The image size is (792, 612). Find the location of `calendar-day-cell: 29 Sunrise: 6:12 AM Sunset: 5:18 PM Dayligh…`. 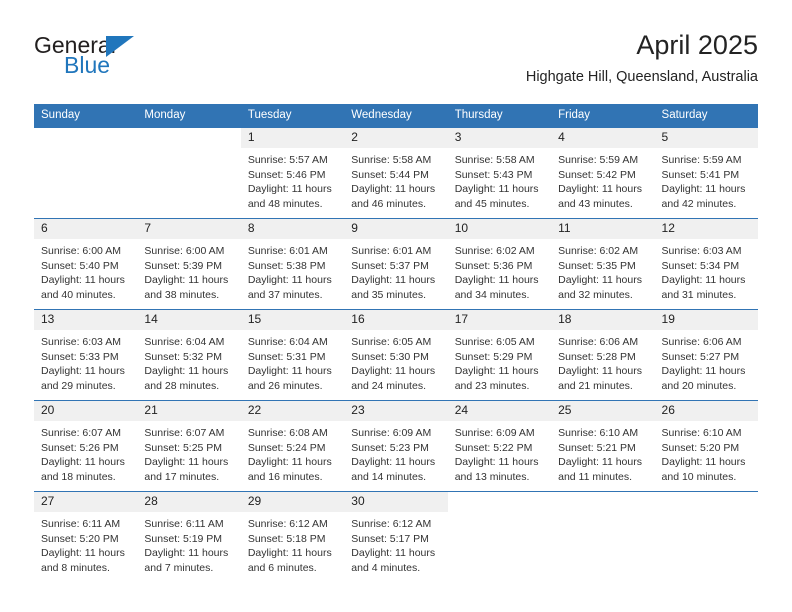

calendar-day-cell: 29 Sunrise: 6:12 AM Sunset: 5:18 PM Dayligh… is located at coordinates (292, 536).